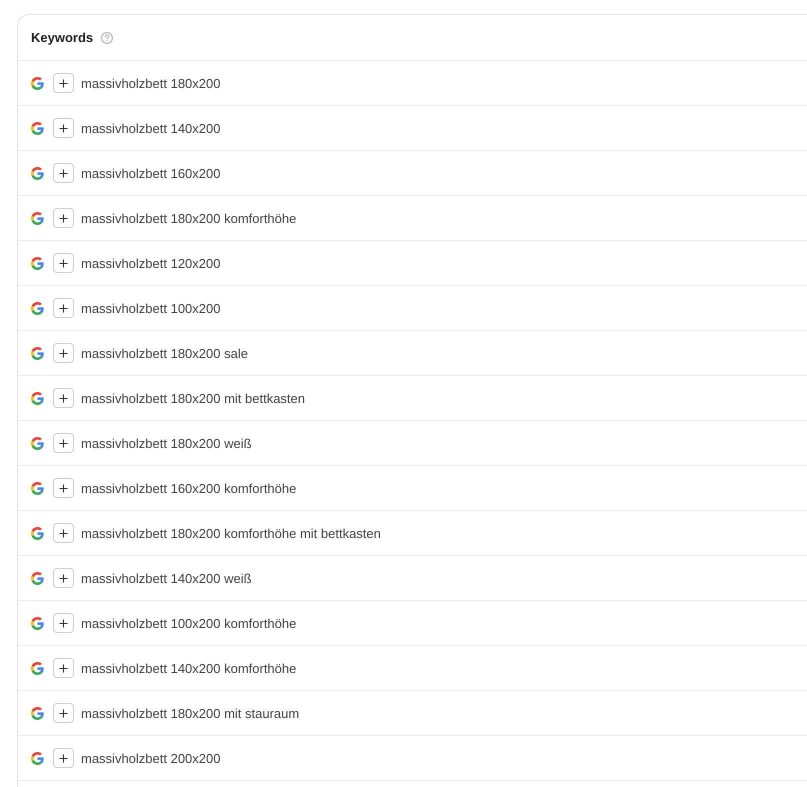 This screenshot has width=807, height=787. Describe the element at coordinates (190, 713) in the screenshot. I see `keyword-text: massivholzbett 180x200 mit stauraum` at that location.